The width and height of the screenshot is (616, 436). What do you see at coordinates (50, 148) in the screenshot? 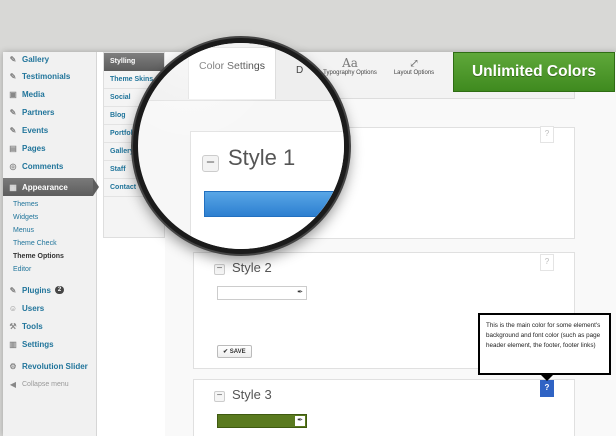
I see `menu-item-pages: ▤ Pages` at bounding box center [50, 148].